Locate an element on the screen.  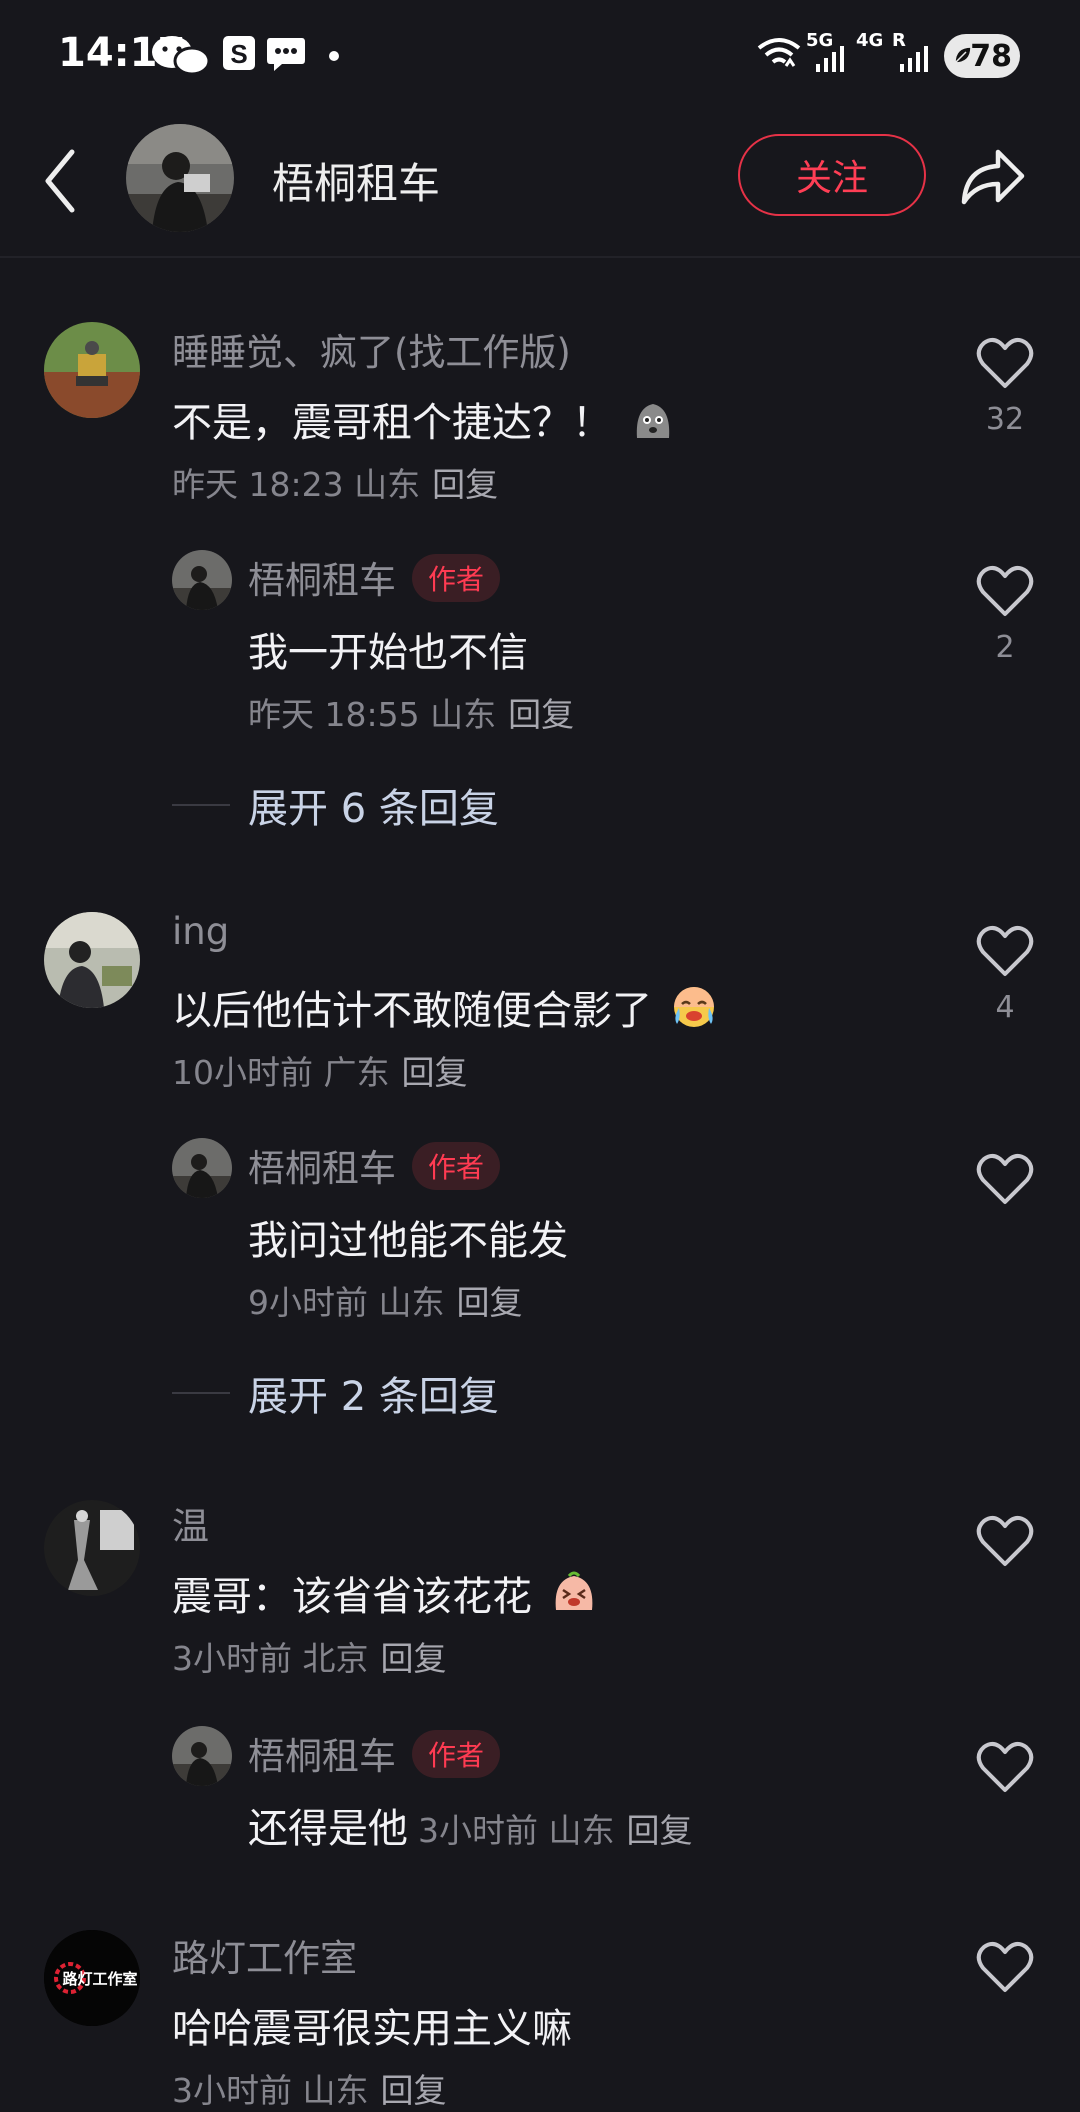
comment-text: 以后他估计不敢随便合影了 is located at coordinates (444, 1007).